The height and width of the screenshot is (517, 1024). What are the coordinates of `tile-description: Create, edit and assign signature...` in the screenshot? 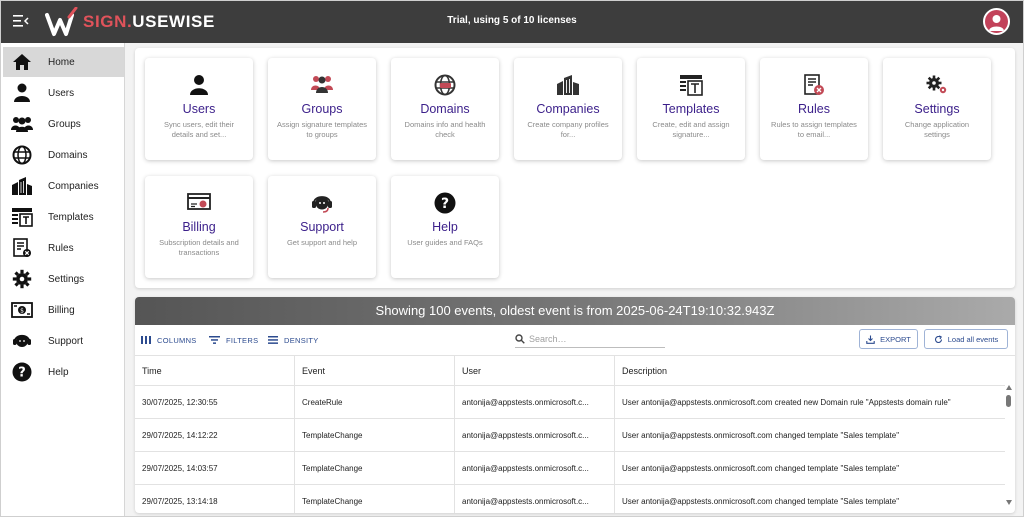 It's located at (691, 129).